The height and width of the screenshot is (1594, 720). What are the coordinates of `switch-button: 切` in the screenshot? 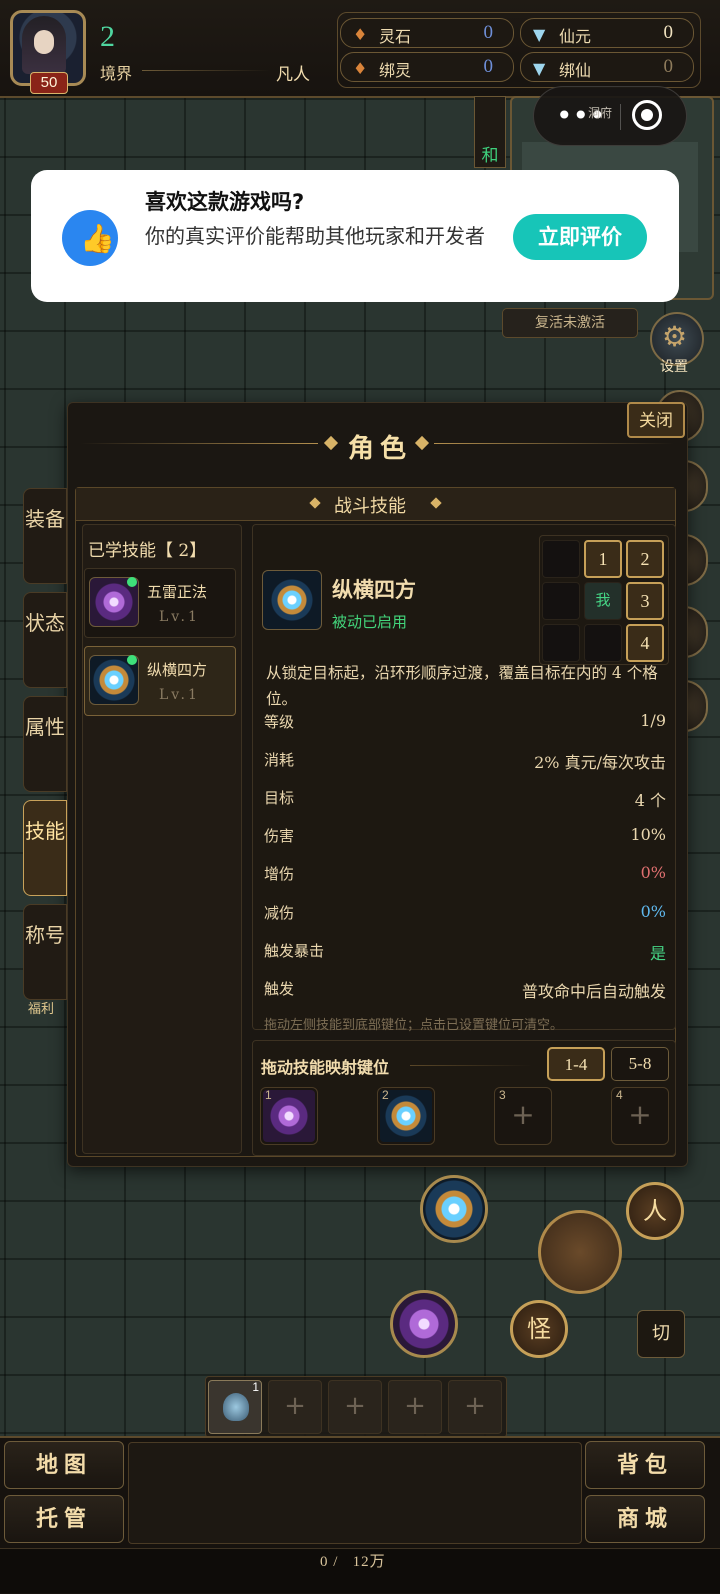 It's located at (661, 1334).